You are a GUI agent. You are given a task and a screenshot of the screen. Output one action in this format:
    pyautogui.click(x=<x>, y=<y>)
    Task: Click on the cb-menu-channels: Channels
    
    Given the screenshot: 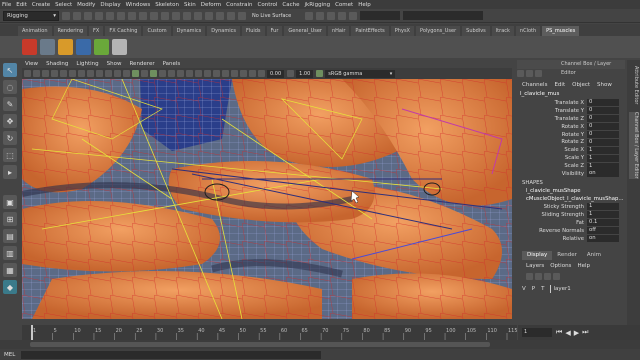 What is the action you would take?
    pyautogui.click(x=534, y=85)
    